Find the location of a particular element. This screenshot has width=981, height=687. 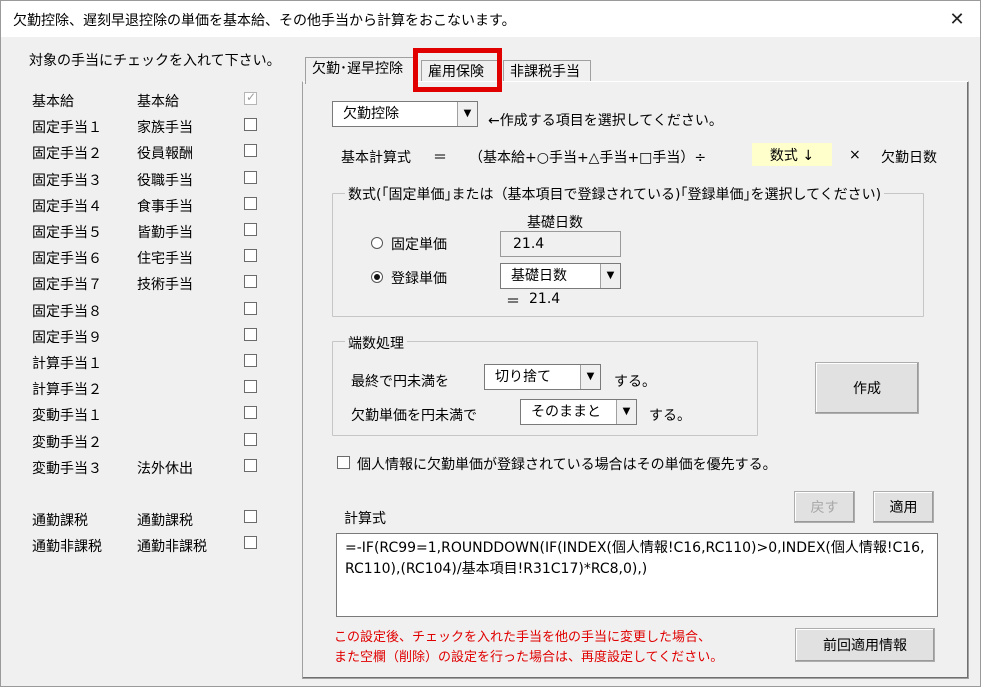

allowance-name-label: 食事手当 is located at coordinates (165, 206).